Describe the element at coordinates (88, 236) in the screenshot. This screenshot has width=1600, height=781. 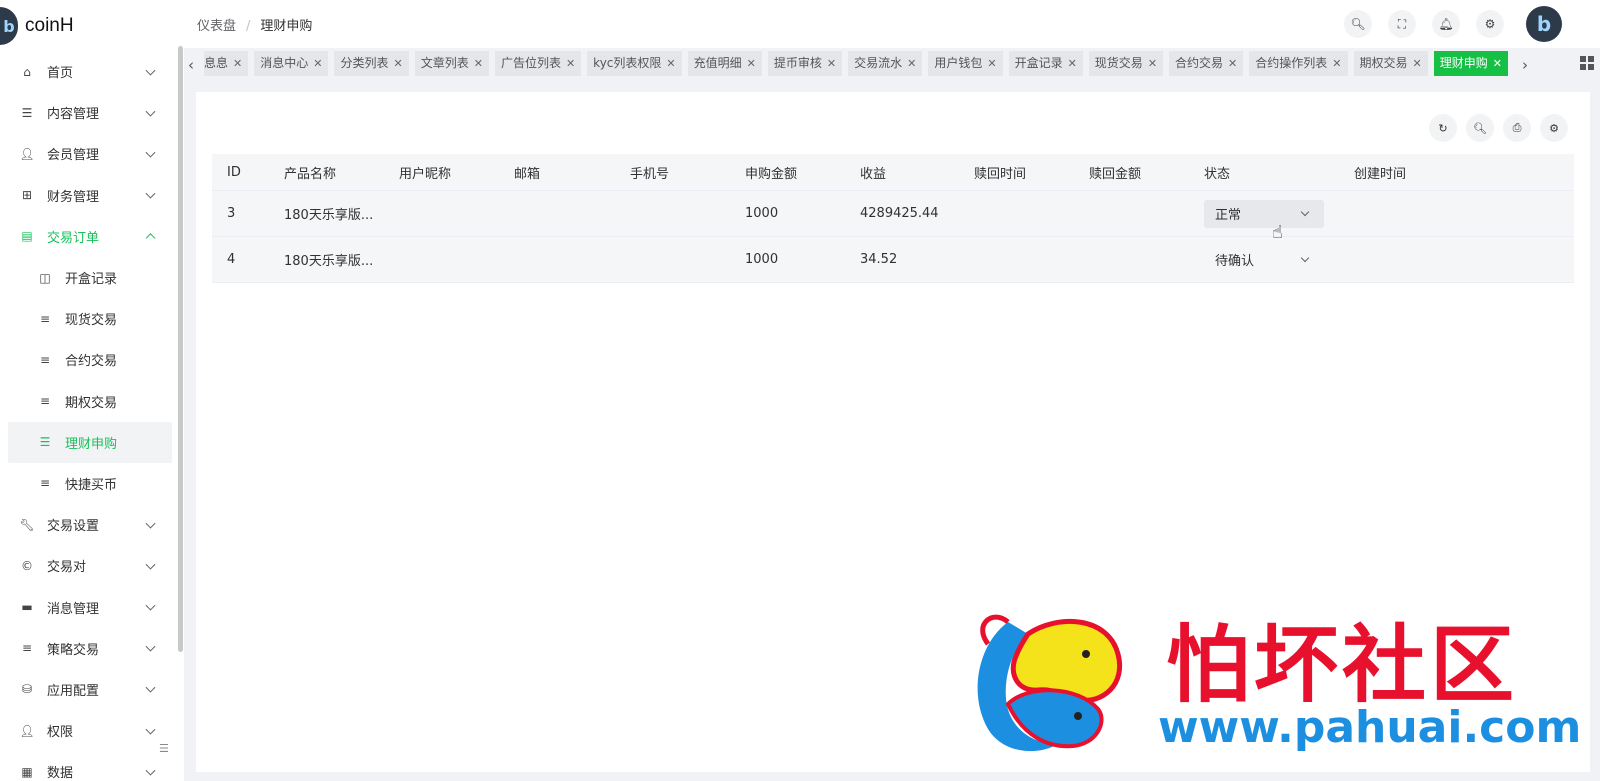
I see `sidebar-item: ▤ 交易订单` at that location.